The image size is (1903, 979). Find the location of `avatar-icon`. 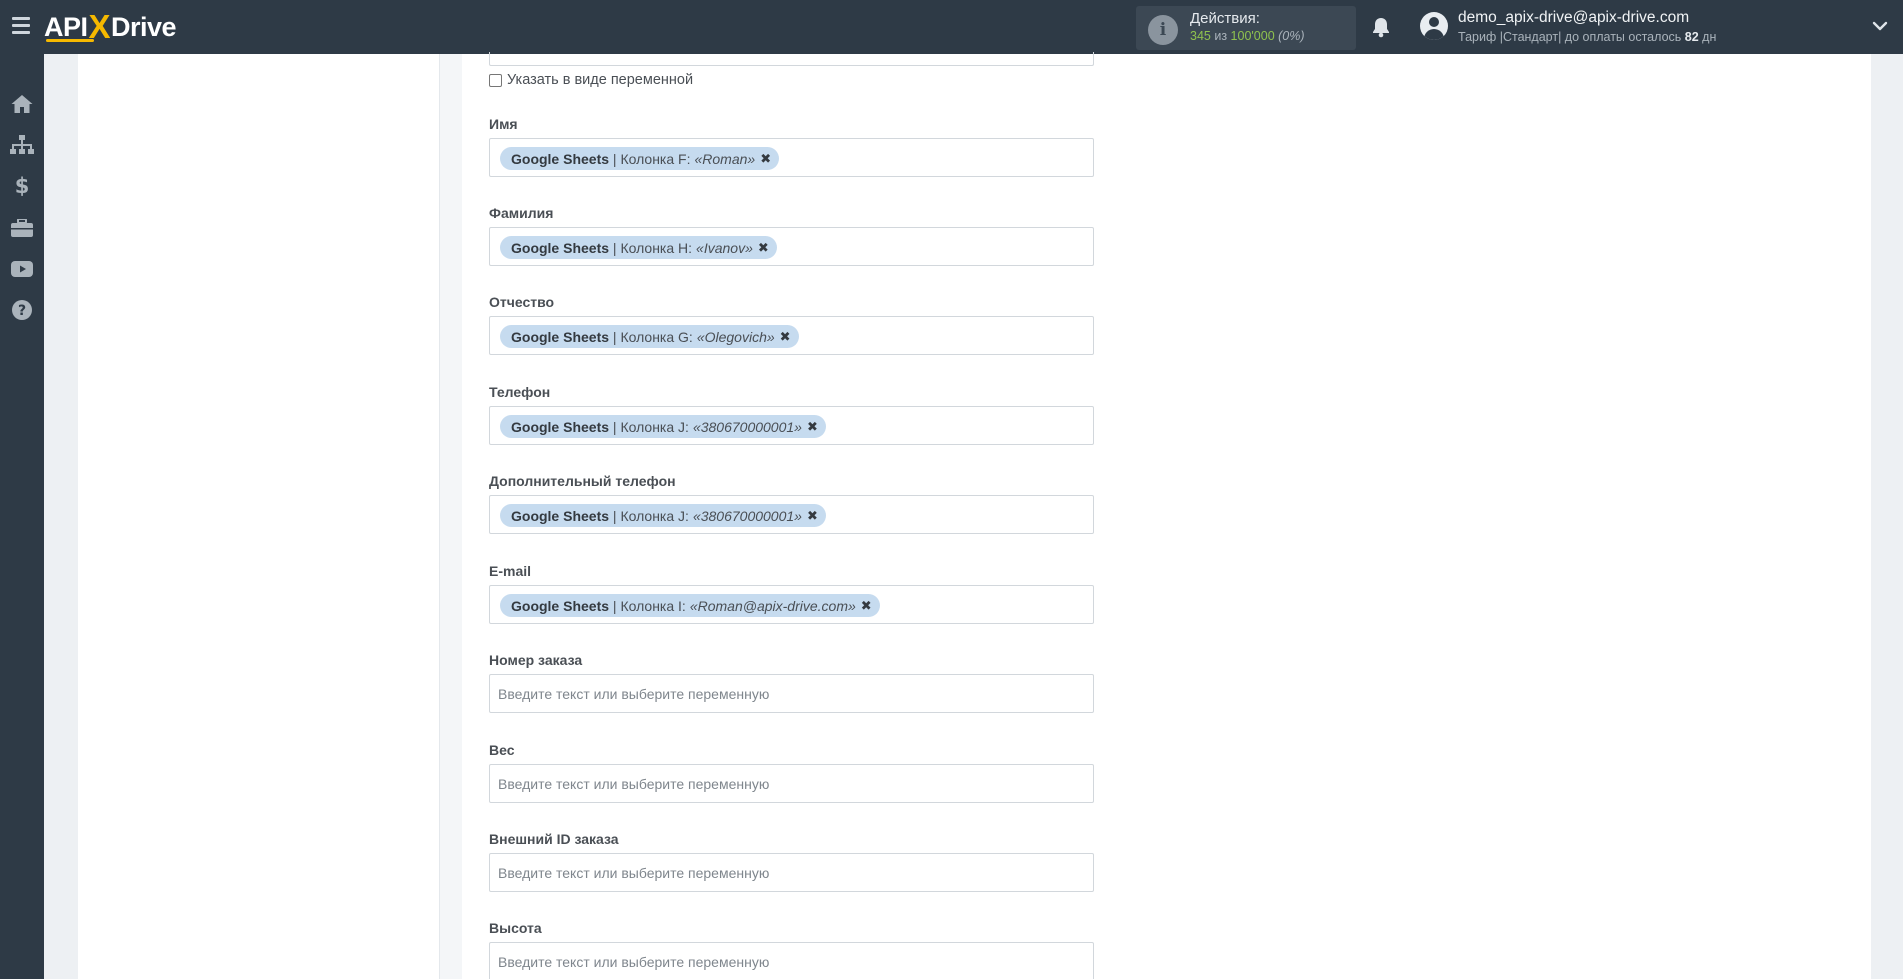

avatar-icon is located at coordinates (1434, 26).